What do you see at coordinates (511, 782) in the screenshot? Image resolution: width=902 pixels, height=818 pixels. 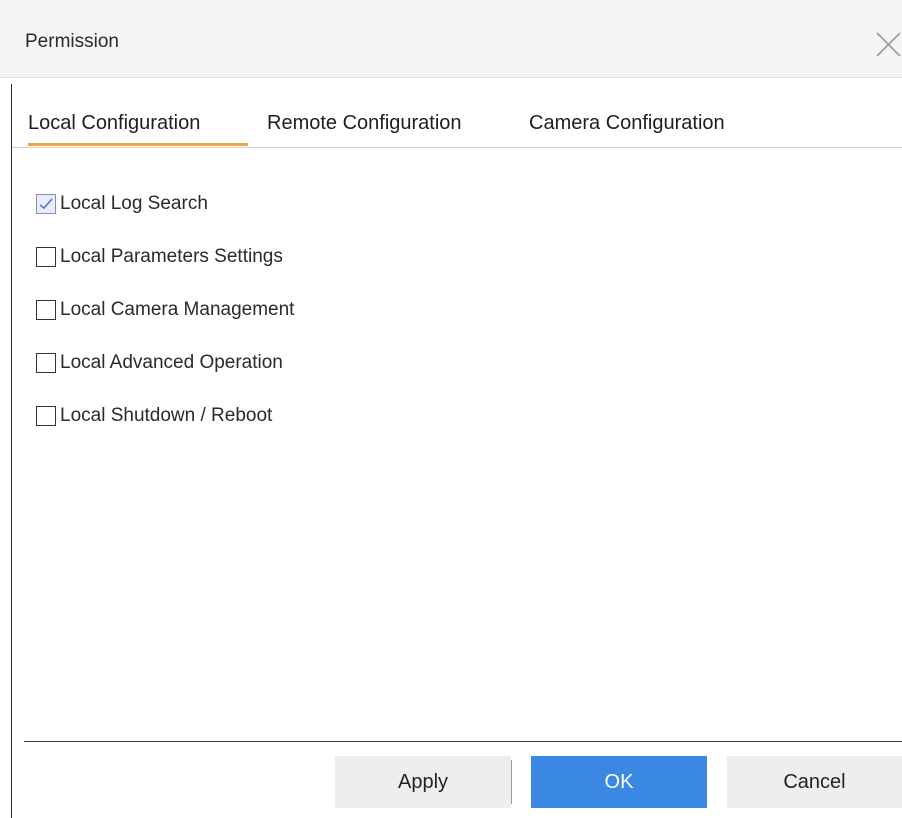 I see `button-separator` at bounding box center [511, 782].